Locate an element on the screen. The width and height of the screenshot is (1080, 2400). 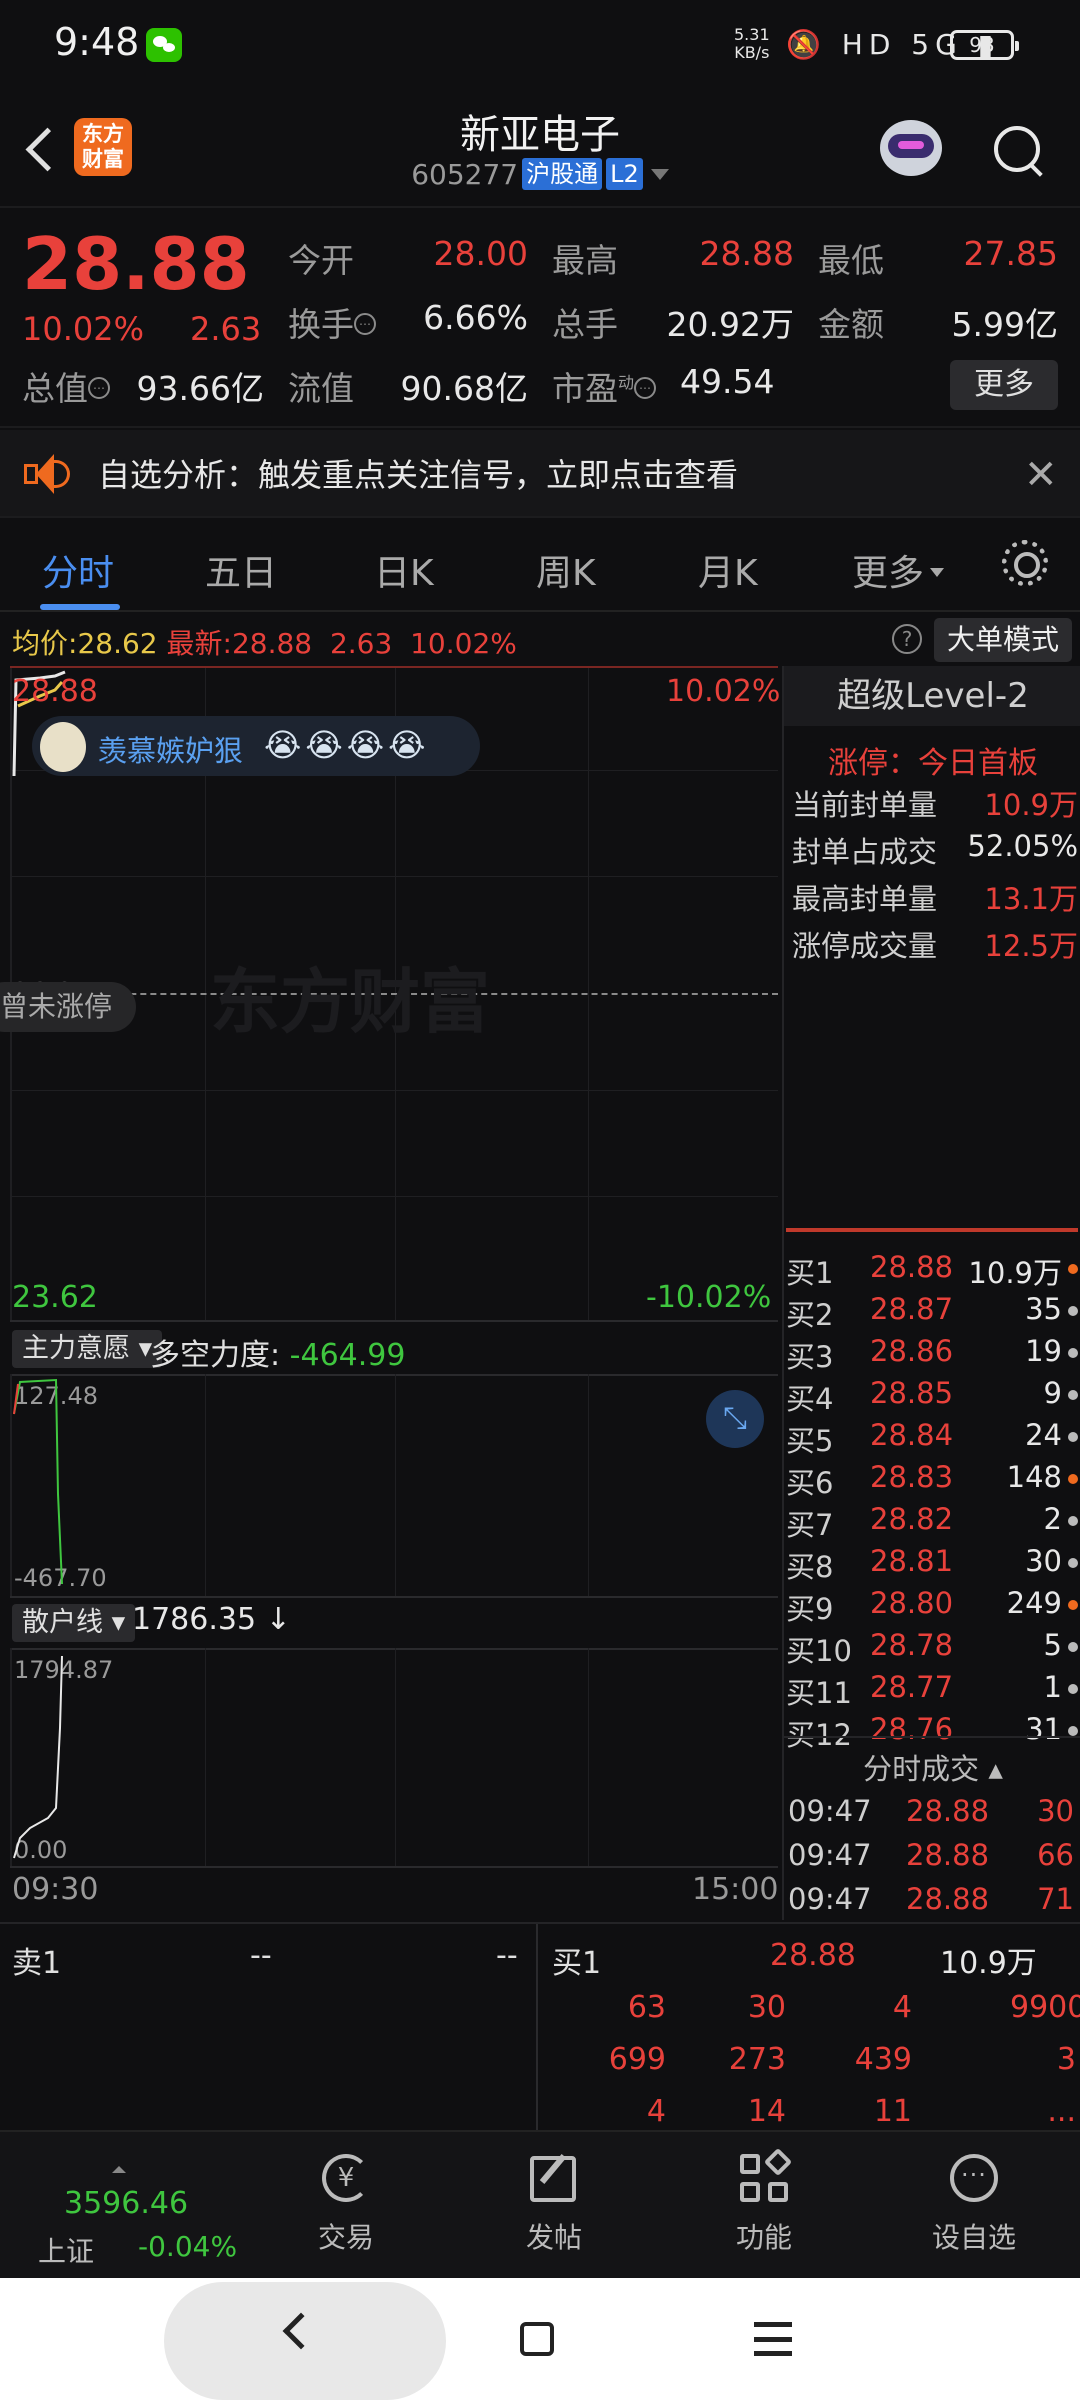
ticks-title: 分时成交 ▴ is located at coordinates (932, 1767).